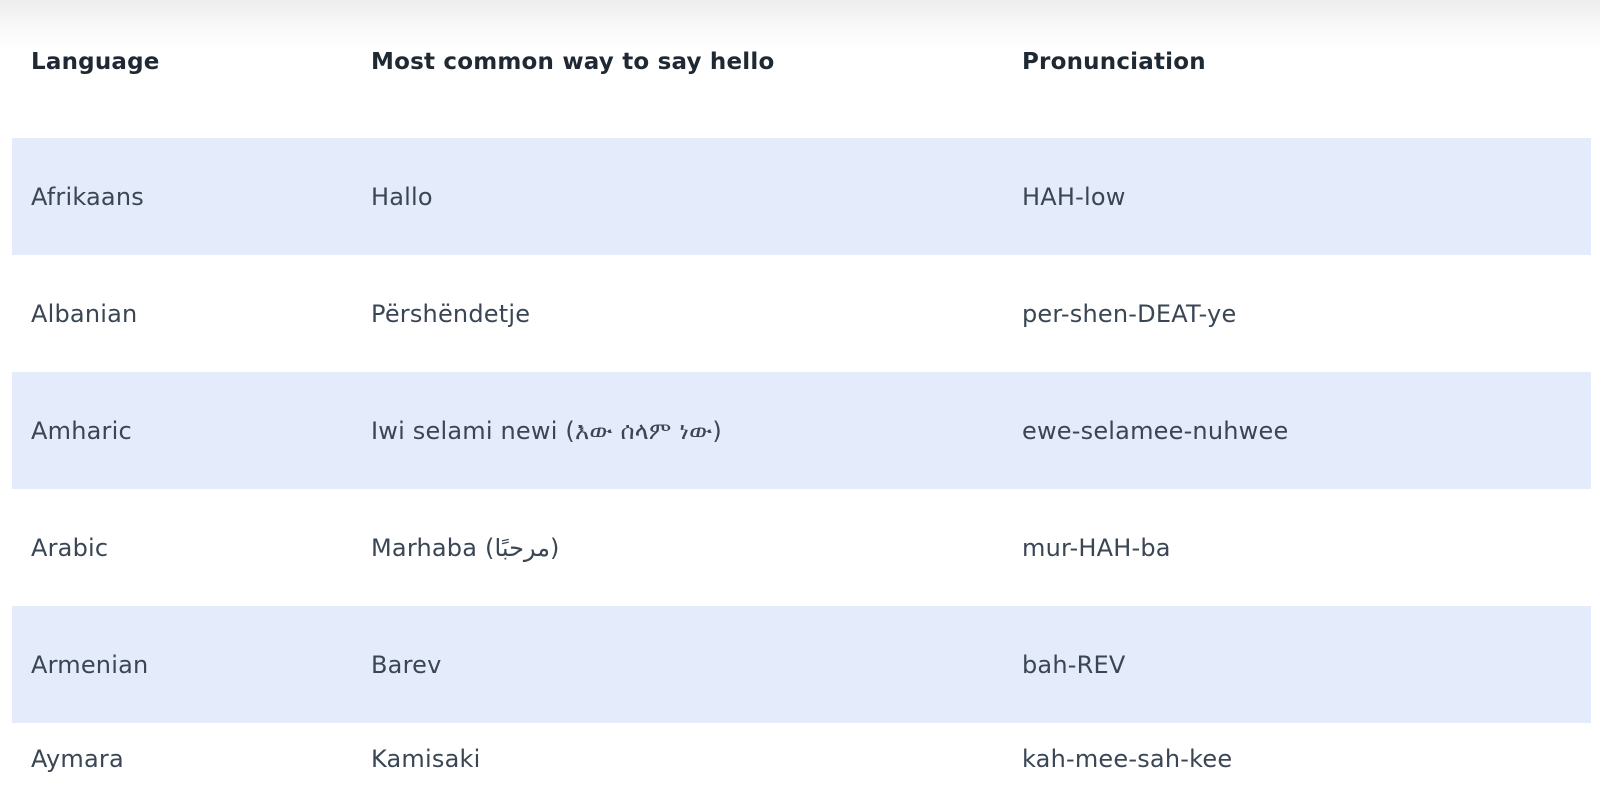  What do you see at coordinates (402, 196) in the screenshot?
I see `cell-hello: Hallo` at bounding box center [402, 196].